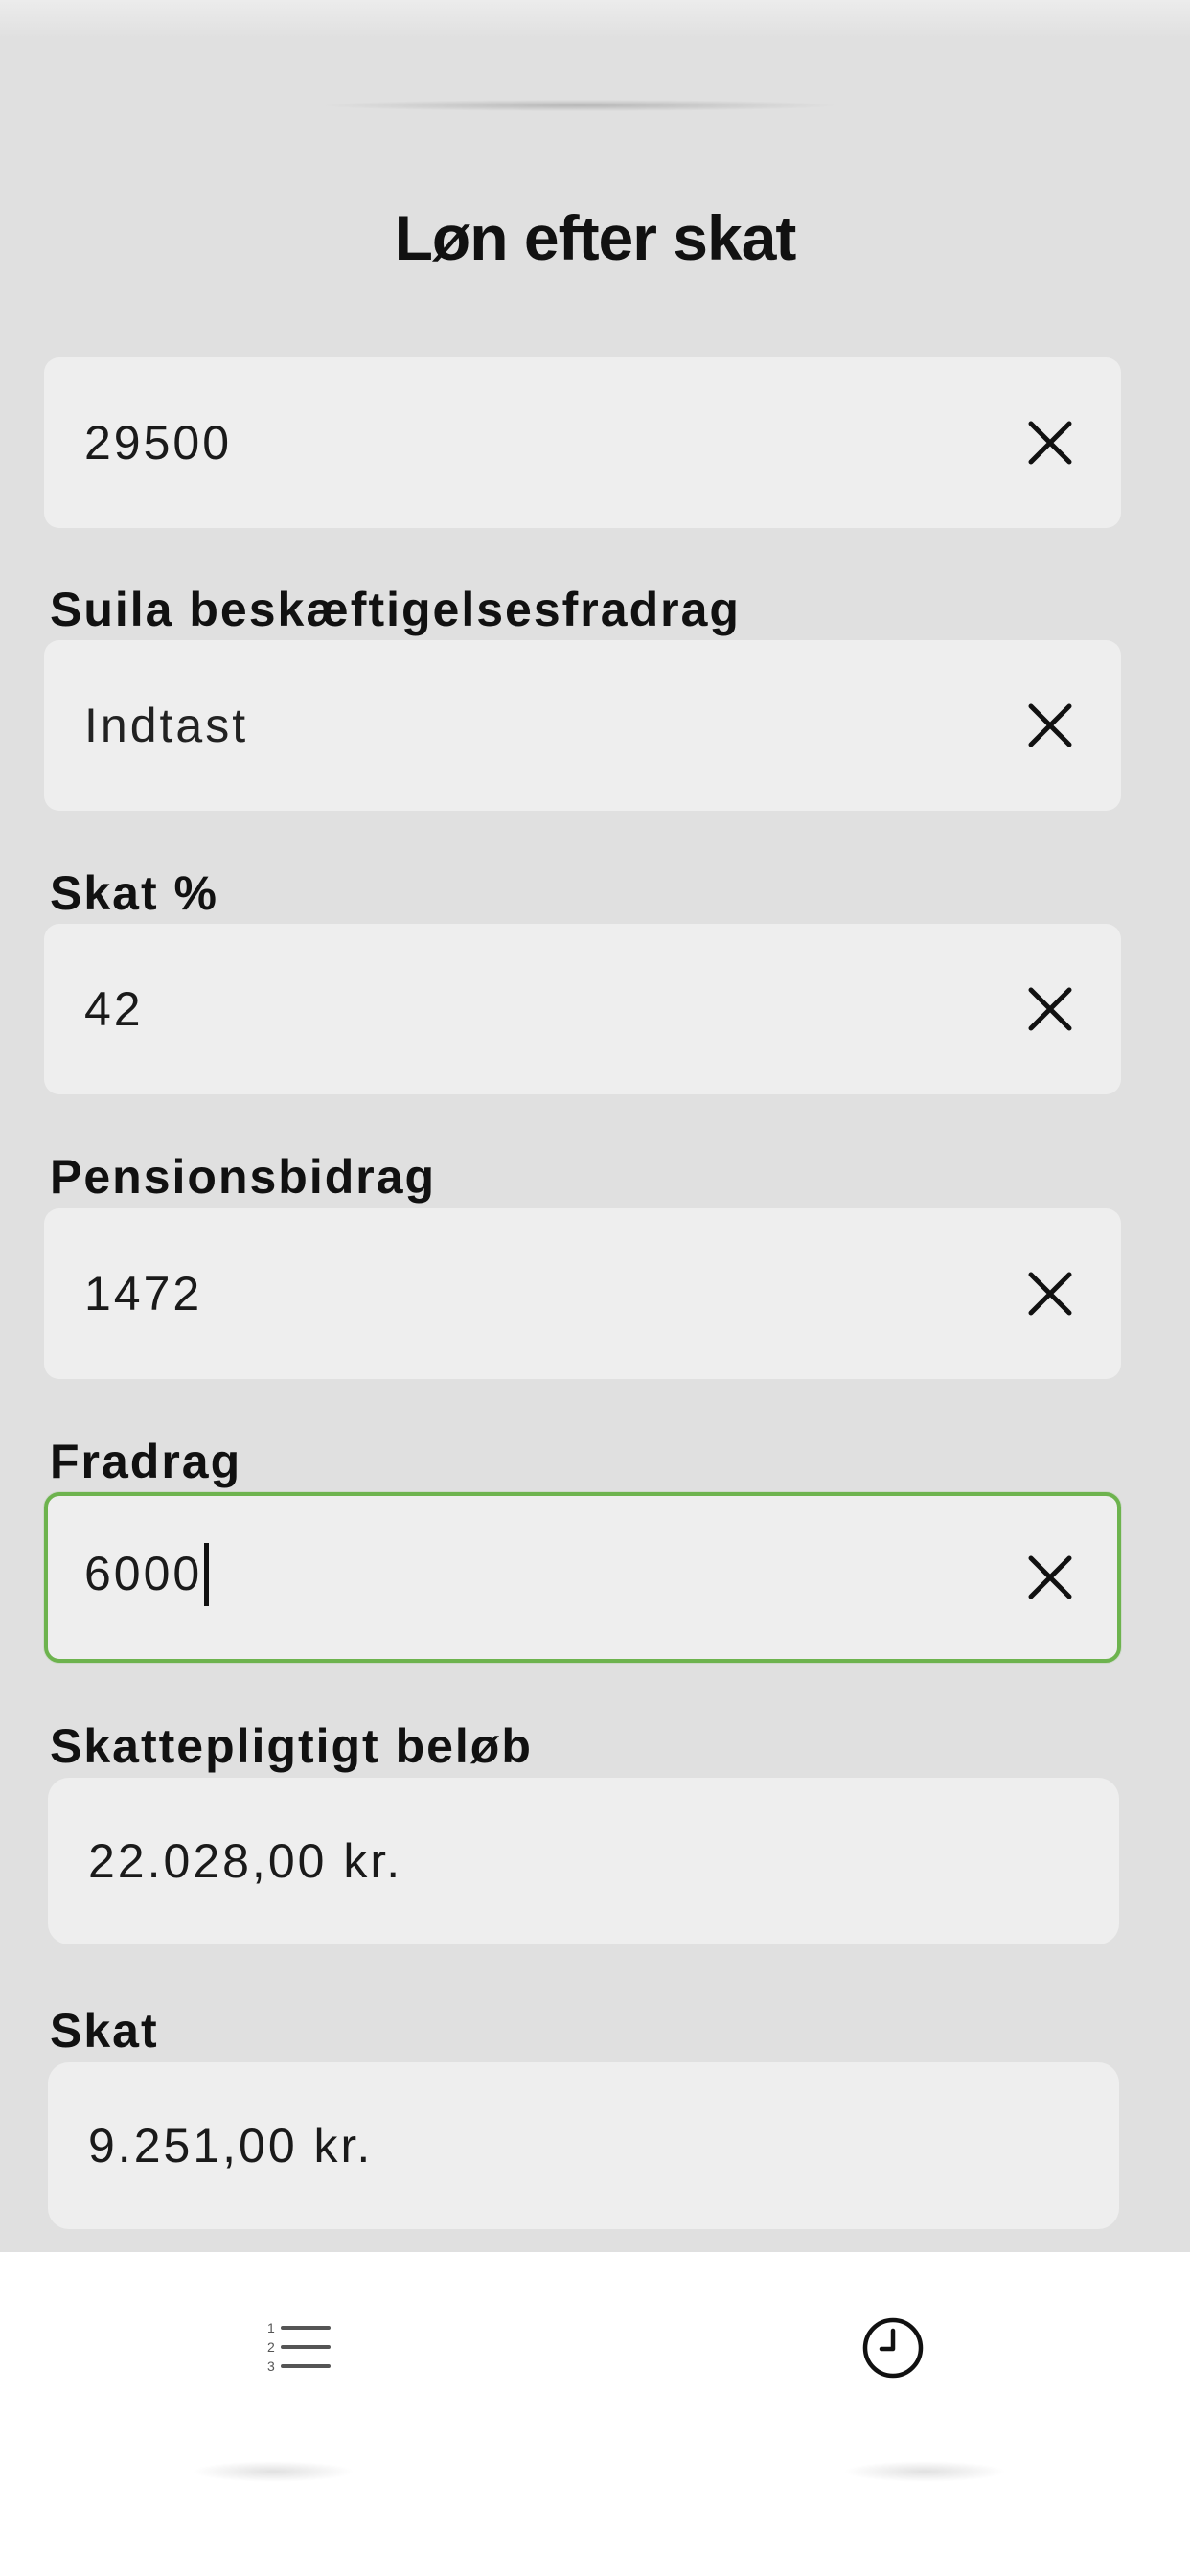 This screenshot has height=2576, width=1190. Describe the element at coordinates (114, 1009) in the screenshot. I see `tax-percent-input-value: 42` at that location.